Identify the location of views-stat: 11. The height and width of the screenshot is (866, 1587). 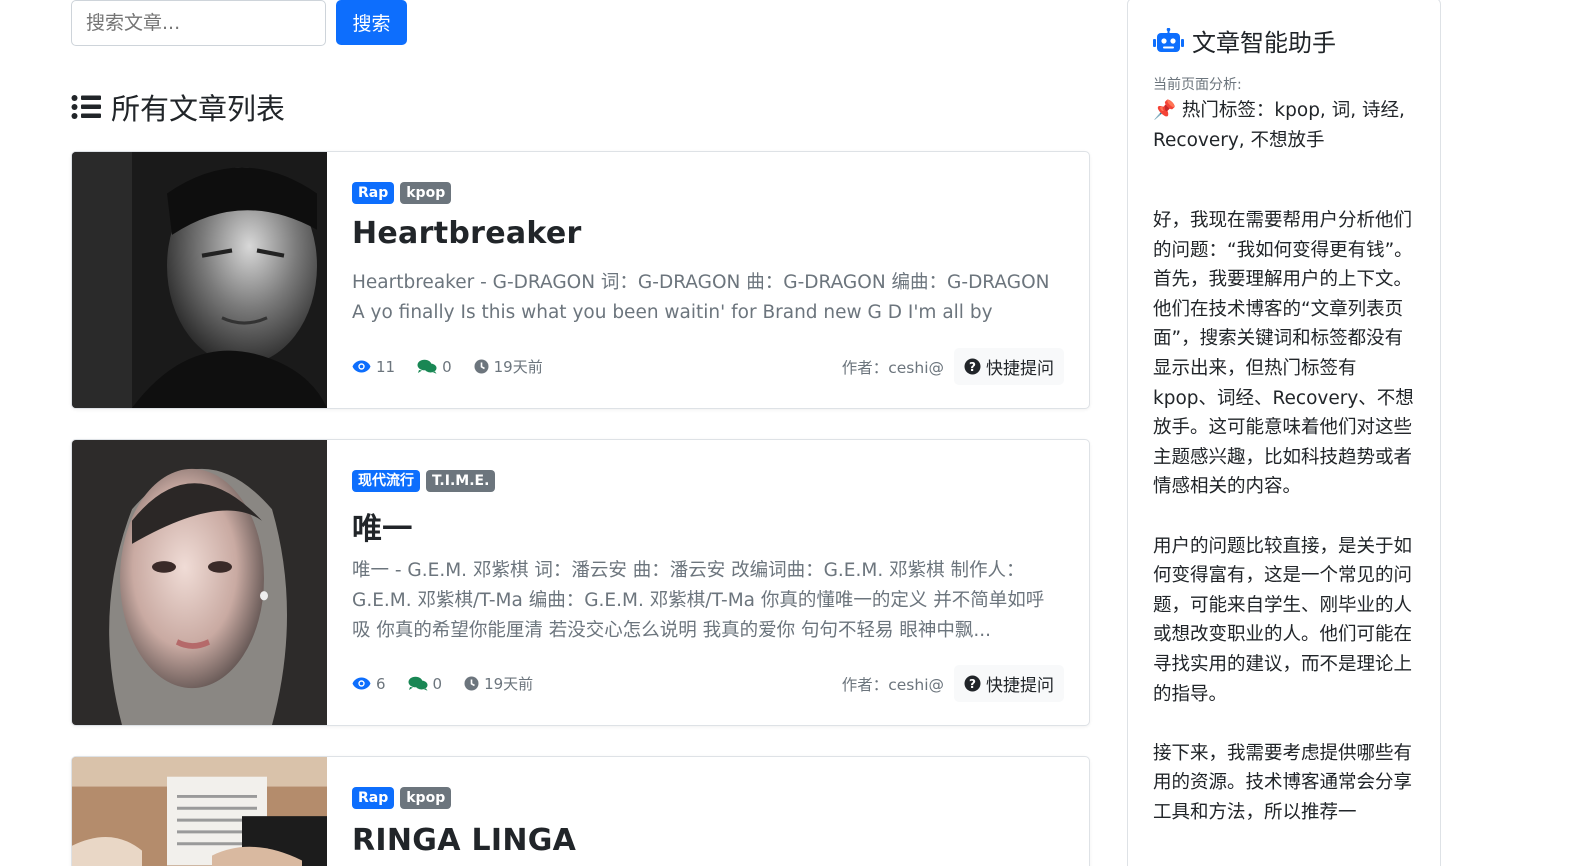
(373, 367).